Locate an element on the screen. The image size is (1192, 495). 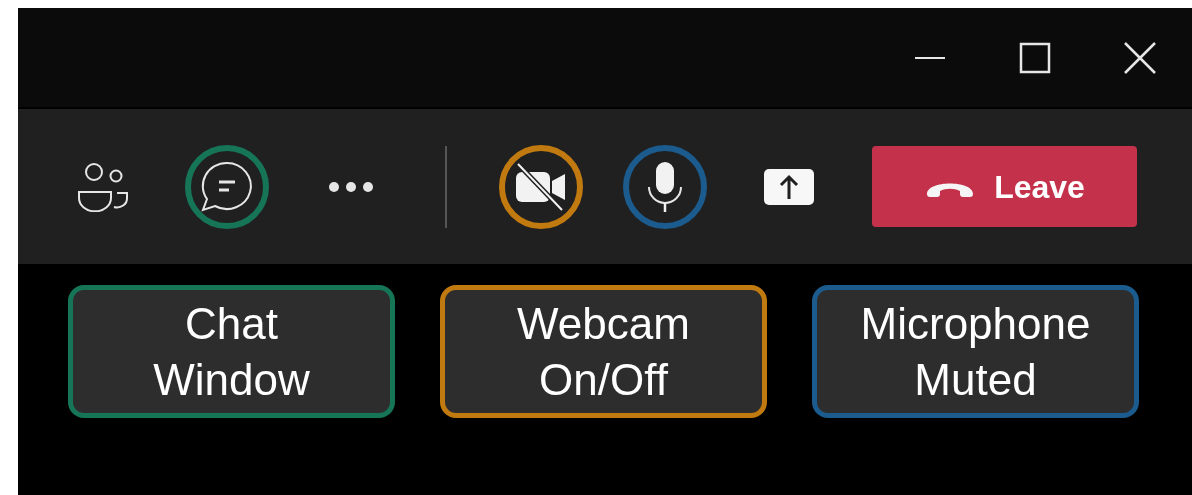
callout-text: On/Off is located at coordinates (603, 379).